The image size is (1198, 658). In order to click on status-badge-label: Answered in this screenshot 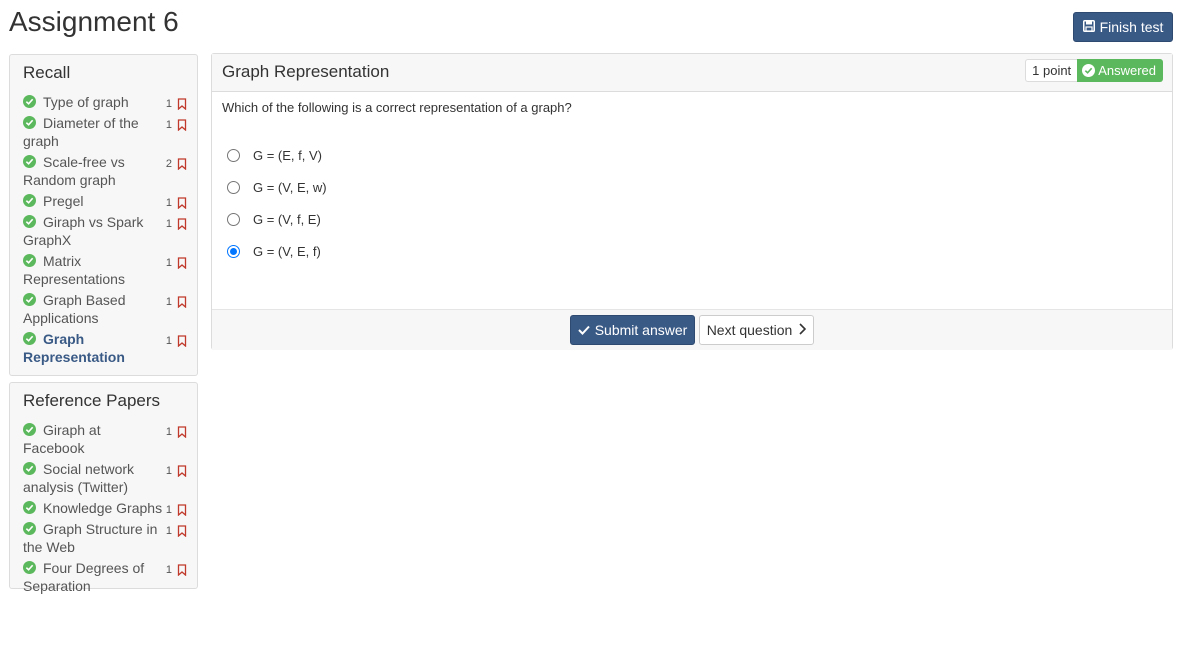, I will do `click(1127, 70)`.